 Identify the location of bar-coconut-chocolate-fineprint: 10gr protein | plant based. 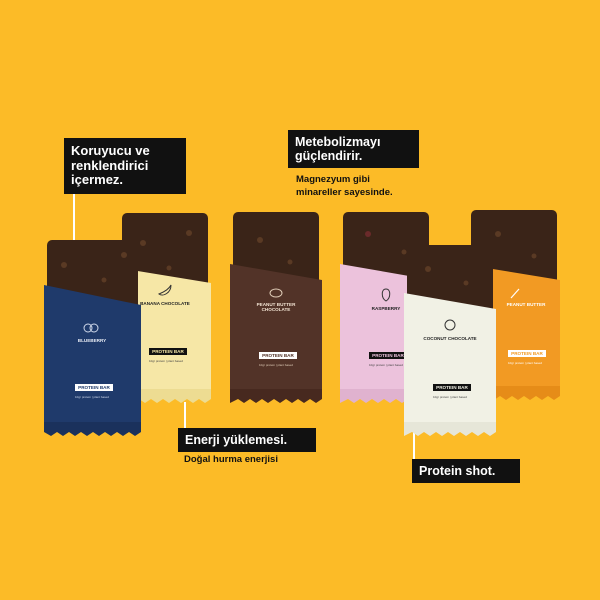
(450, 397).